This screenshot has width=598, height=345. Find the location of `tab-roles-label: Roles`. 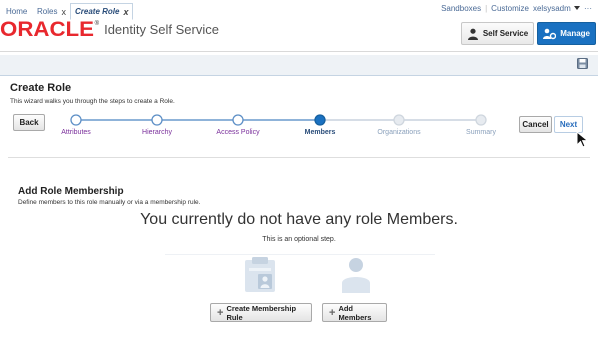

tab-roles-label: Roles is located at coordinates (47, 11).